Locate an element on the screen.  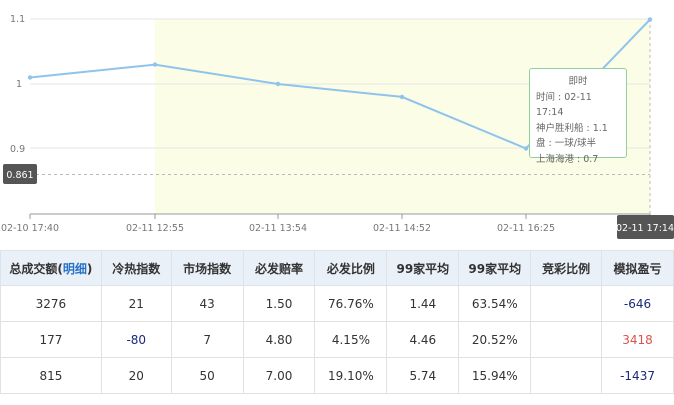
cell-betfair-ratio: 19.10% is located at coordinates (351, 375).